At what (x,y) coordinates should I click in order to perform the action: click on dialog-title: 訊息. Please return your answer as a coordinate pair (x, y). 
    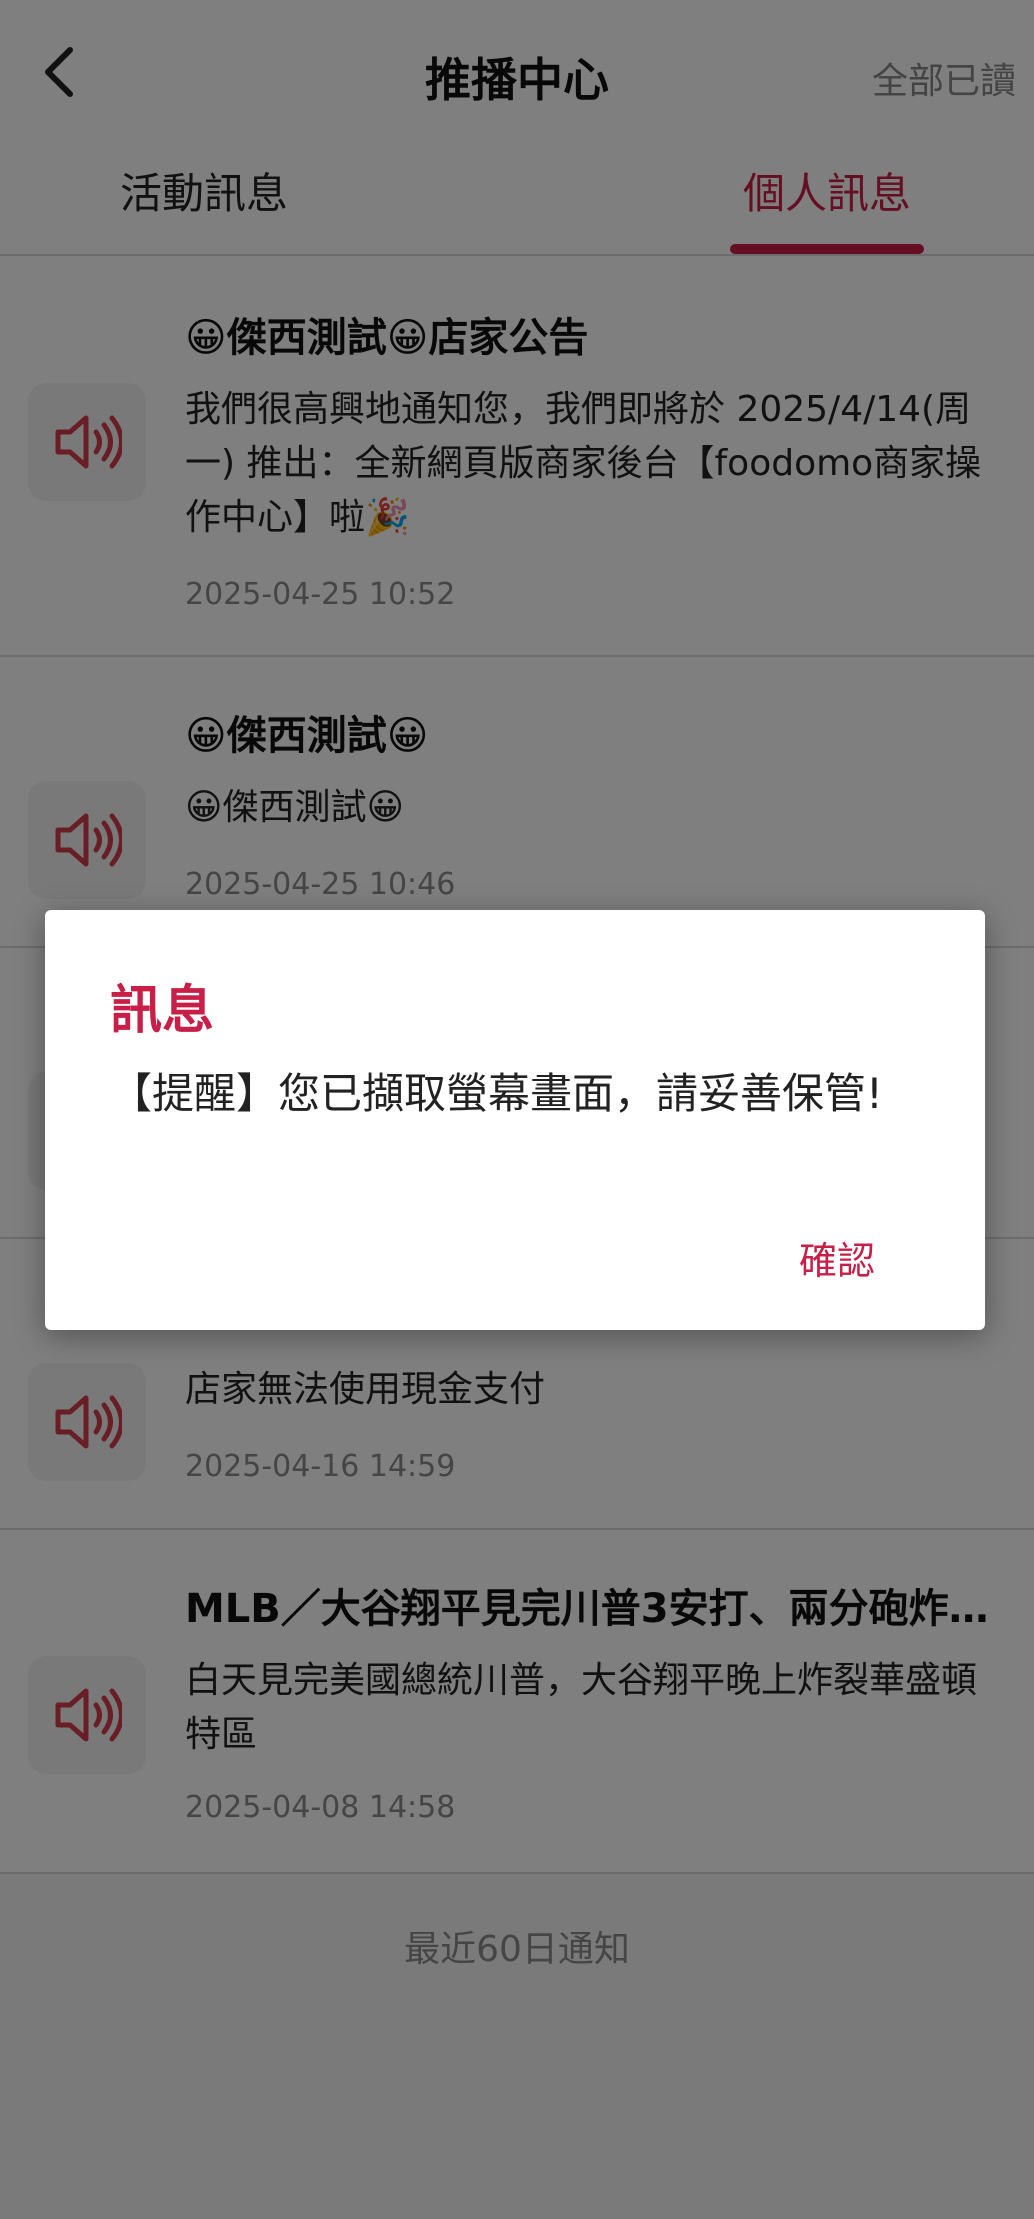
    Looking at the image, I should click on (162, 1011).